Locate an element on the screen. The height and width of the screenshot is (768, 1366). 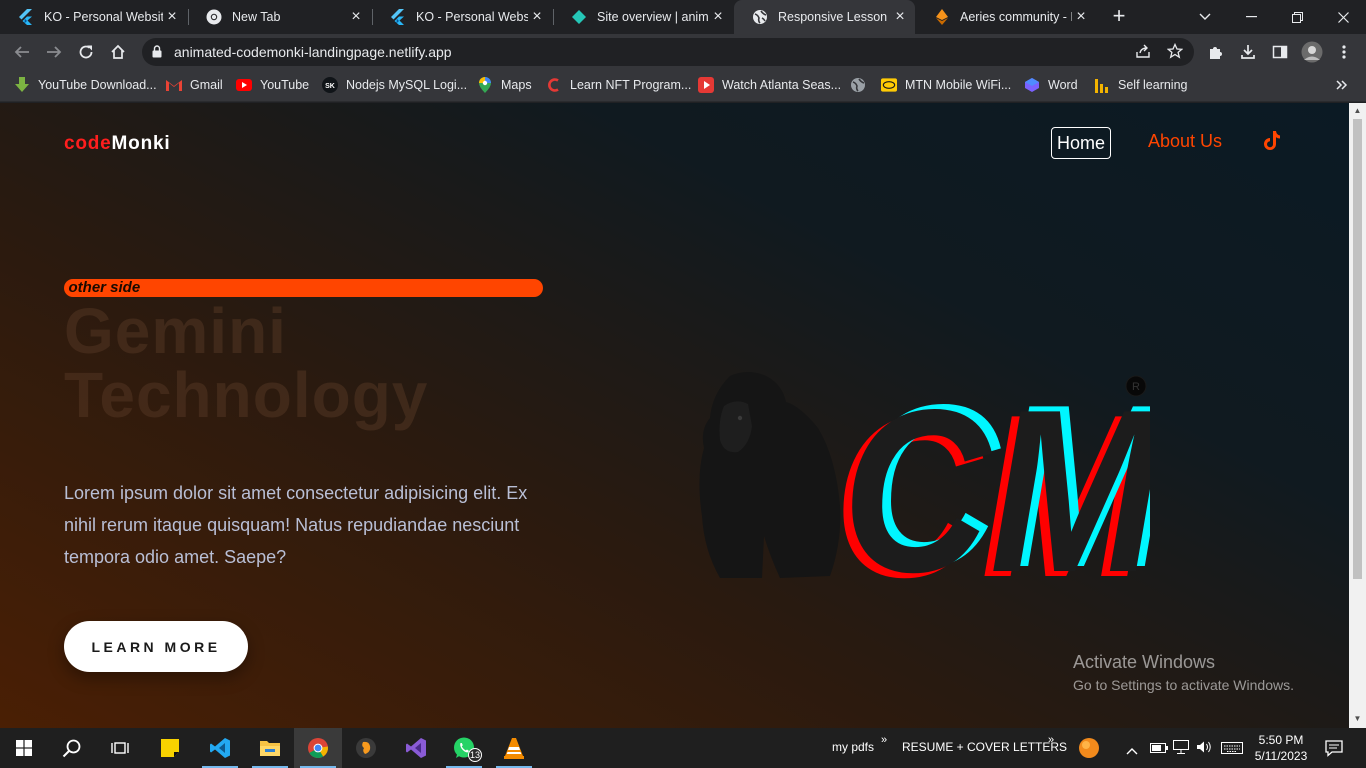
bookmark-gmail: Gmail is located at coordinates (194, 85).